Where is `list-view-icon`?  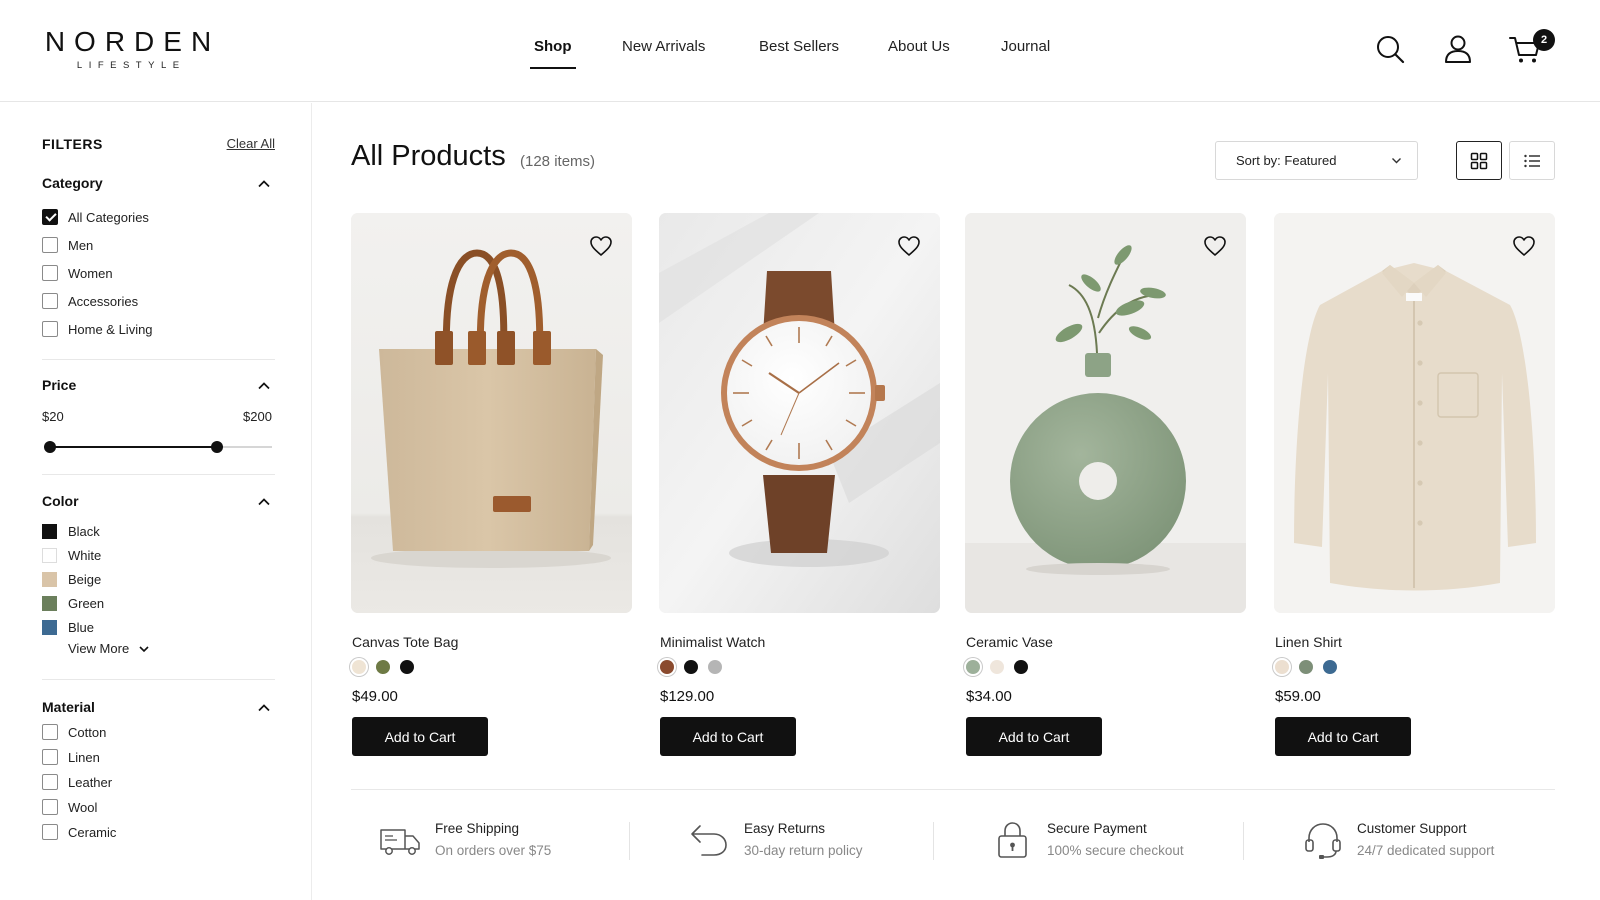 list-view-icon is located at coordinates (1532, 160).